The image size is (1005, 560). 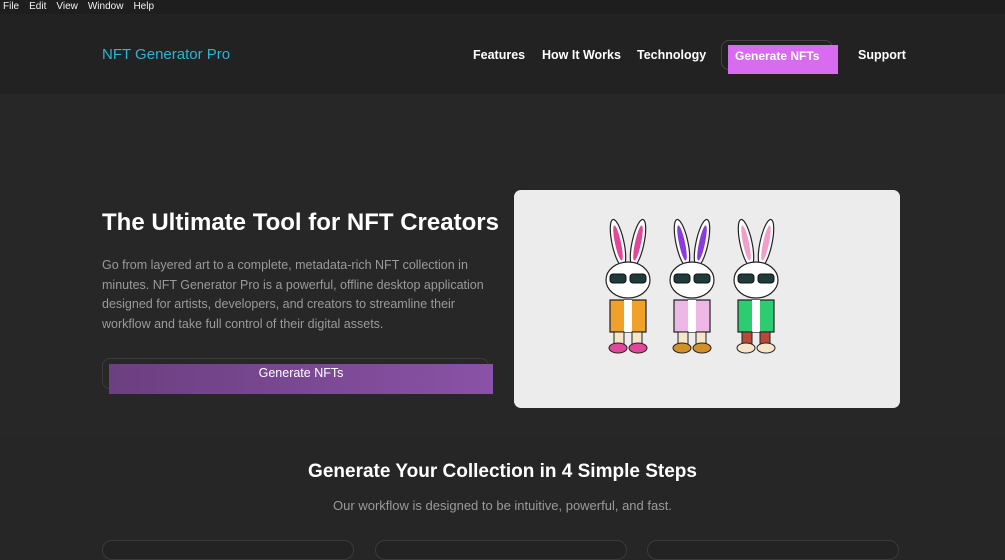 I want to click on menu-view: View, so click(x=67, y=7).